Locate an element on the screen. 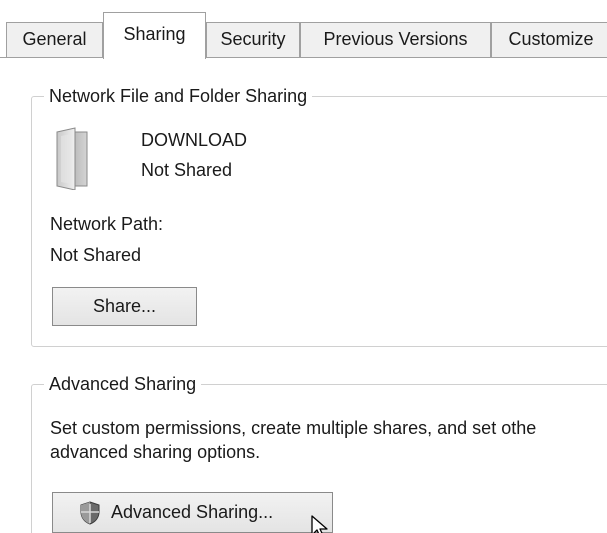 The height and width of the screenshot is (533, 607). mouse-pointer-icon is located at coordinates (319, 524).